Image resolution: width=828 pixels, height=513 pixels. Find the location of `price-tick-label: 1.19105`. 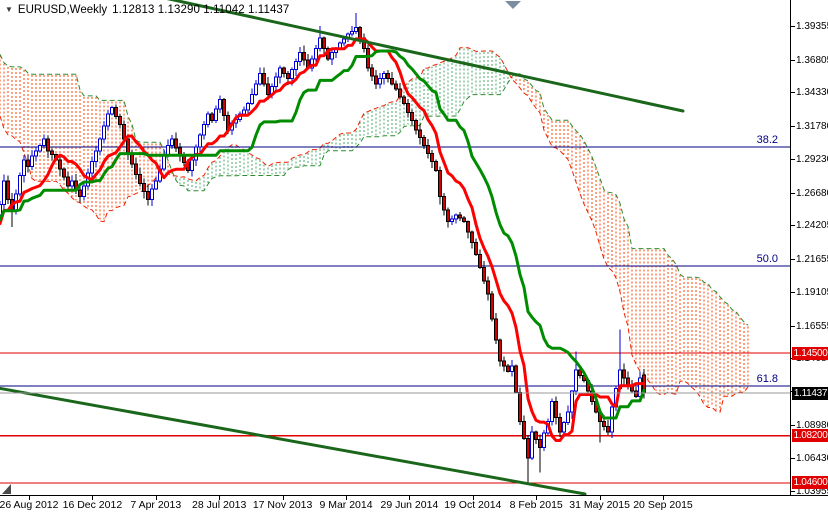

price-tick-label: 1.19105 is located at coordinates (812, 293).